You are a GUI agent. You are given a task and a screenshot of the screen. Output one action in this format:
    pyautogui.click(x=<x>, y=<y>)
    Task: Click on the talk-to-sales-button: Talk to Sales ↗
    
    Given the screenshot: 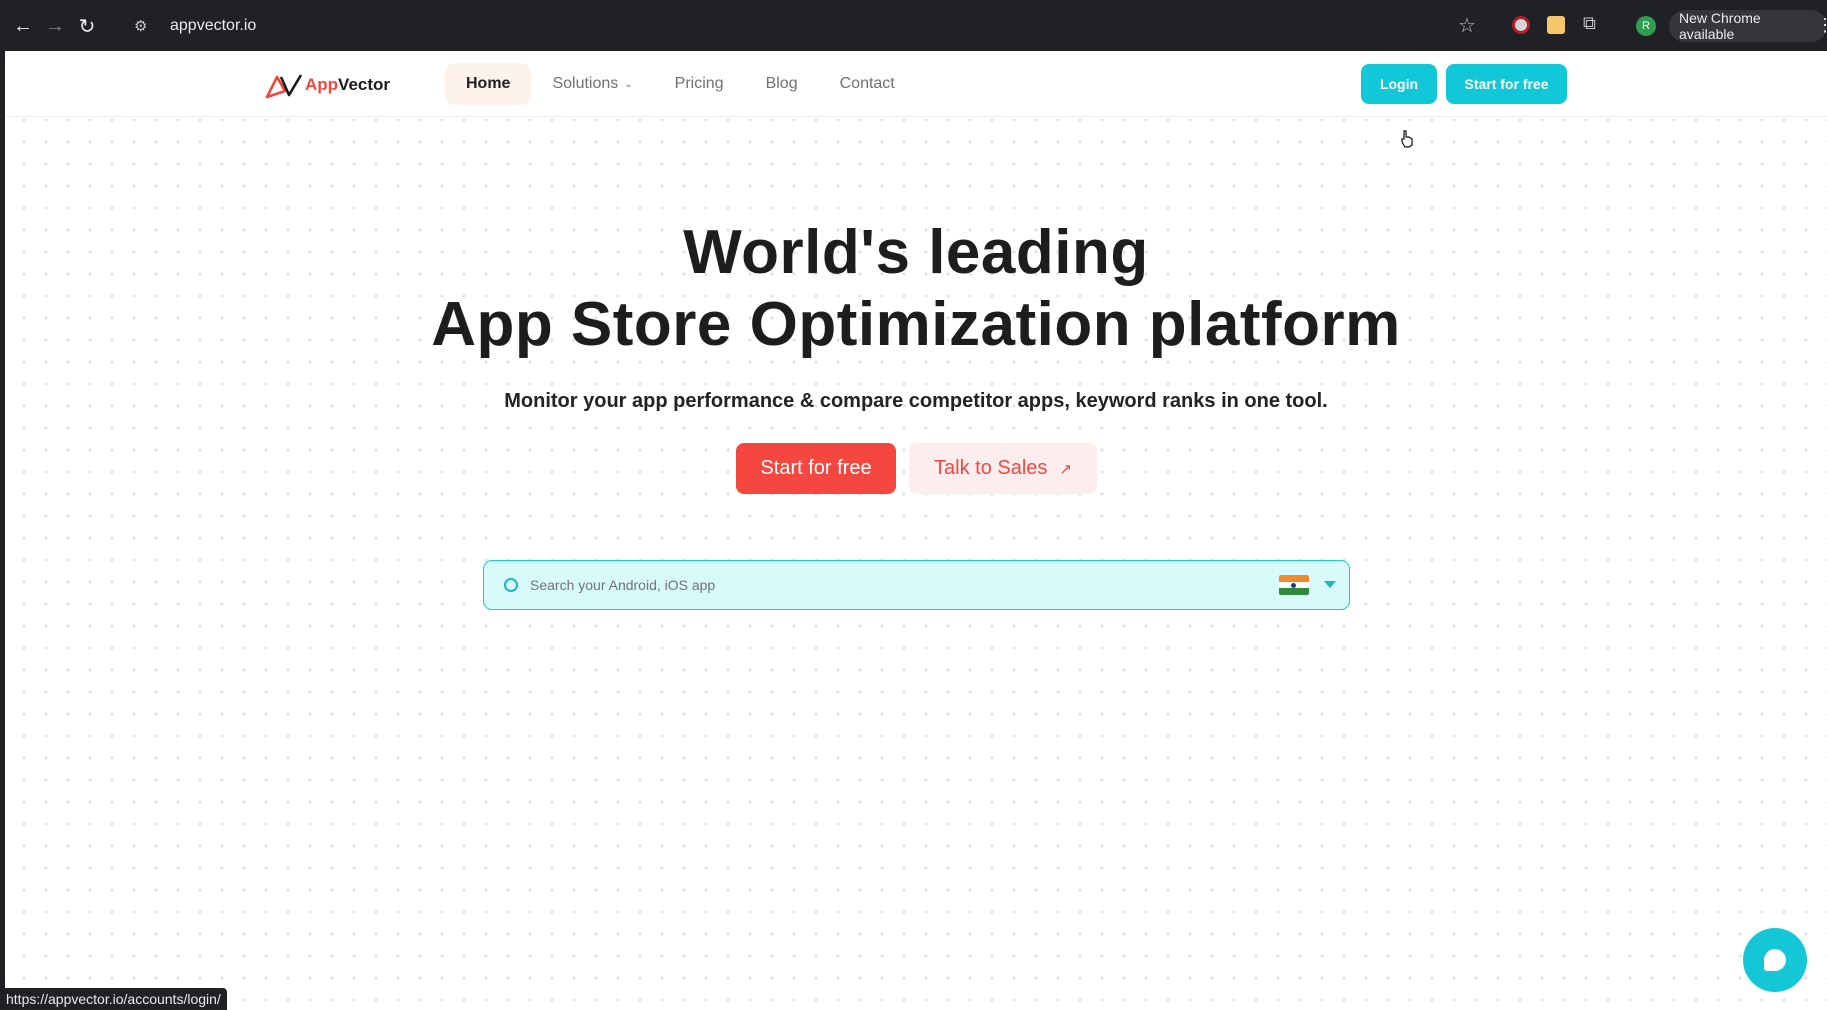 What is the action you would take?
    pyautogui.click(x=1003, y=468)
    